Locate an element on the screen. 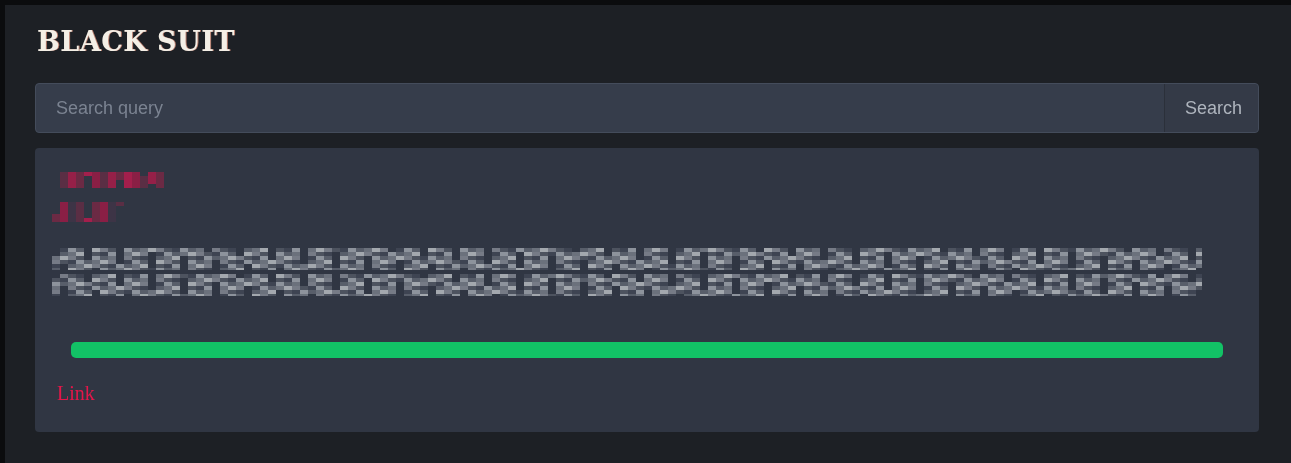  search-field: Search query Search is located at coordinates (647, 108).